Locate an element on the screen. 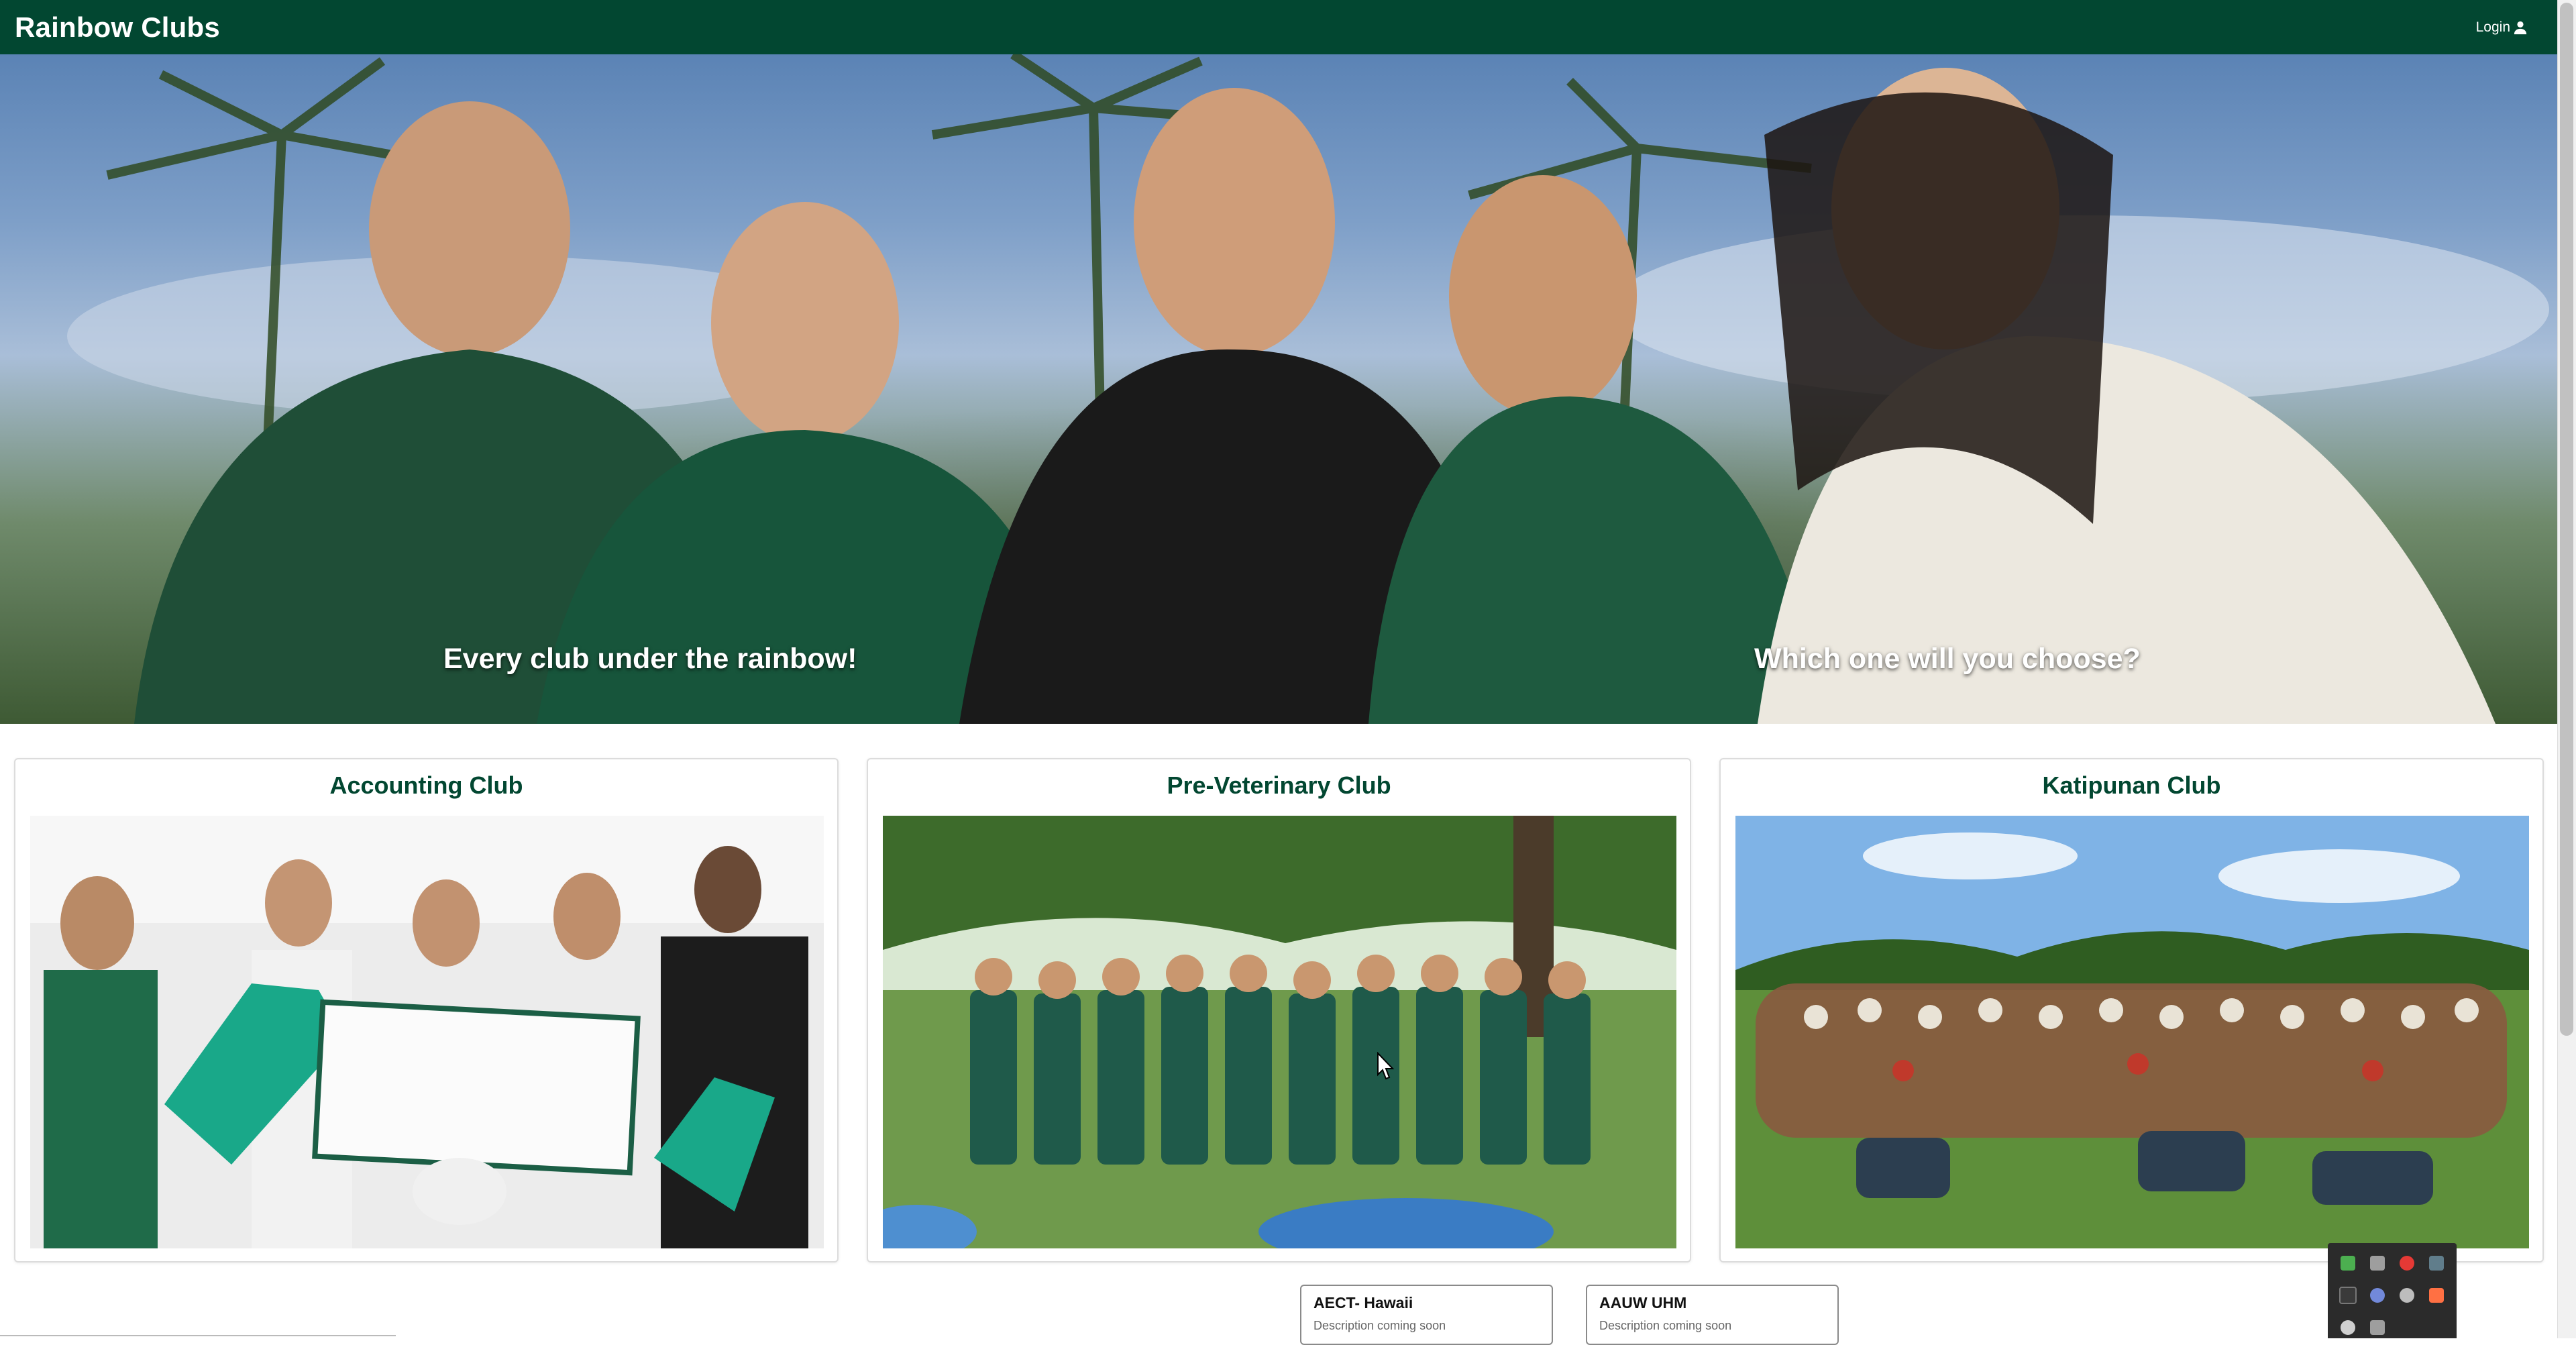 This screenshot has width=2576, height=1345. terminal-icon is located at coordinates (2348, 1295).